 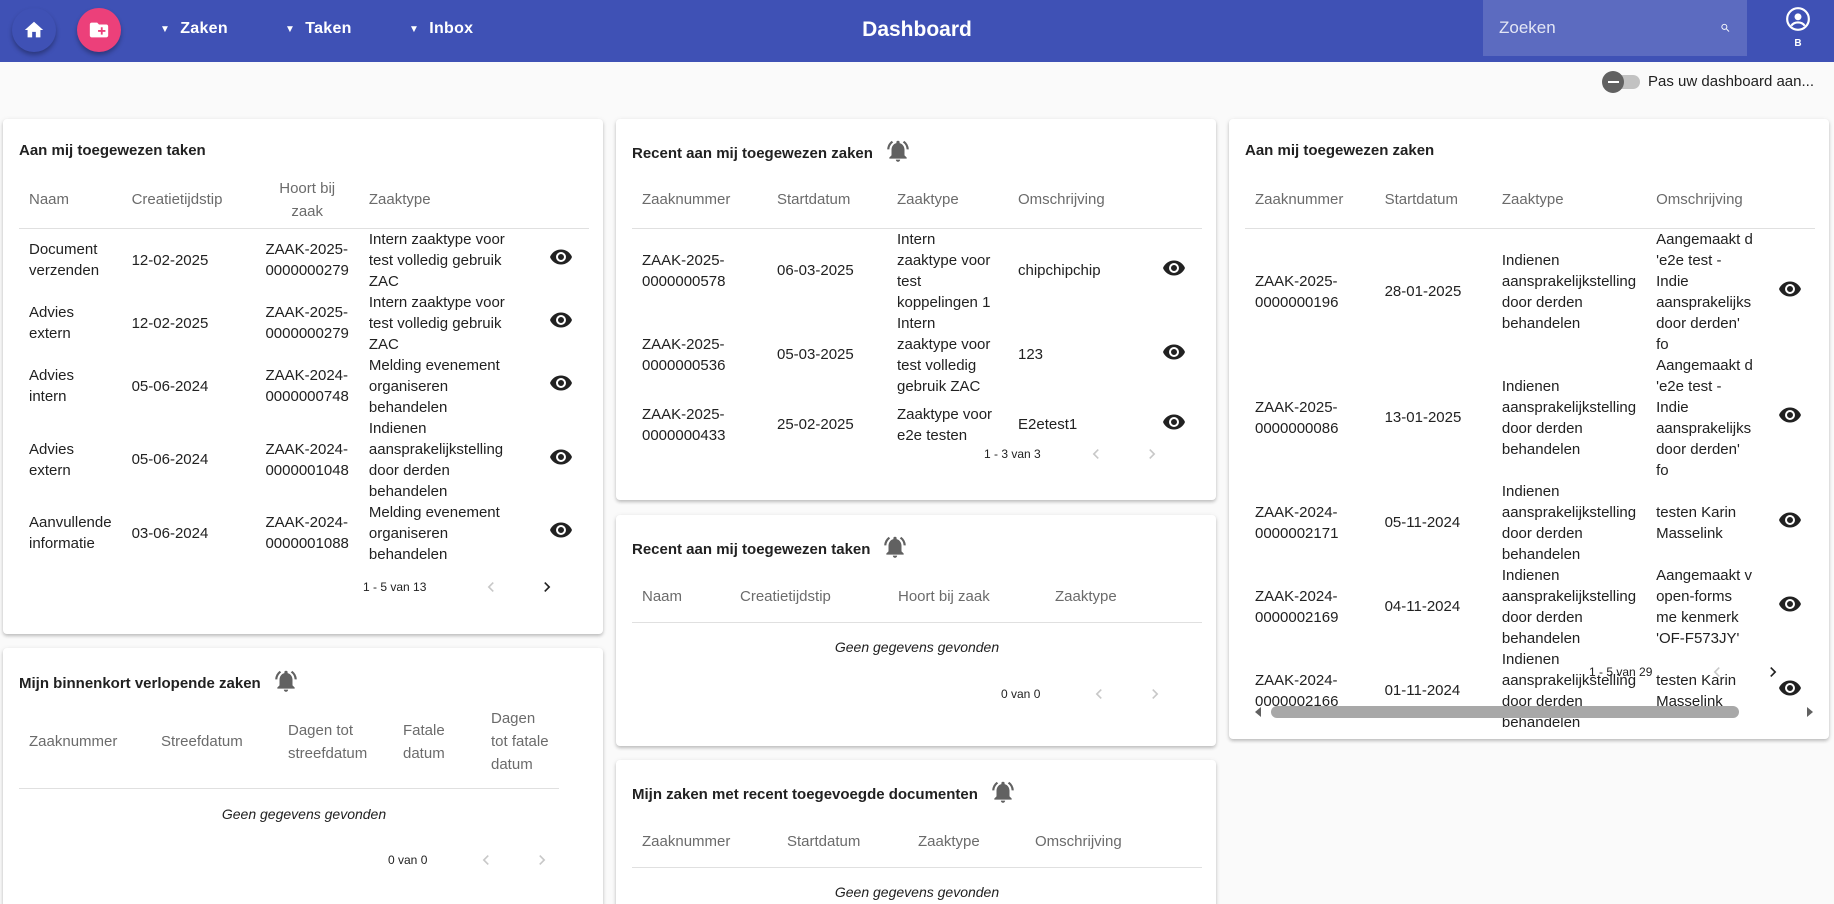 I want to click on horizontal-scrollbar, so click(x=1534, y=712).